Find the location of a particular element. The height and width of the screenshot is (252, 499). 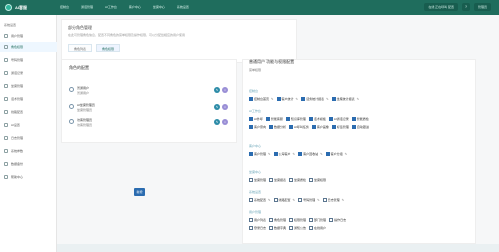

checkbox-item: 号码管理 ✎ is located at coordinates (309, 200).